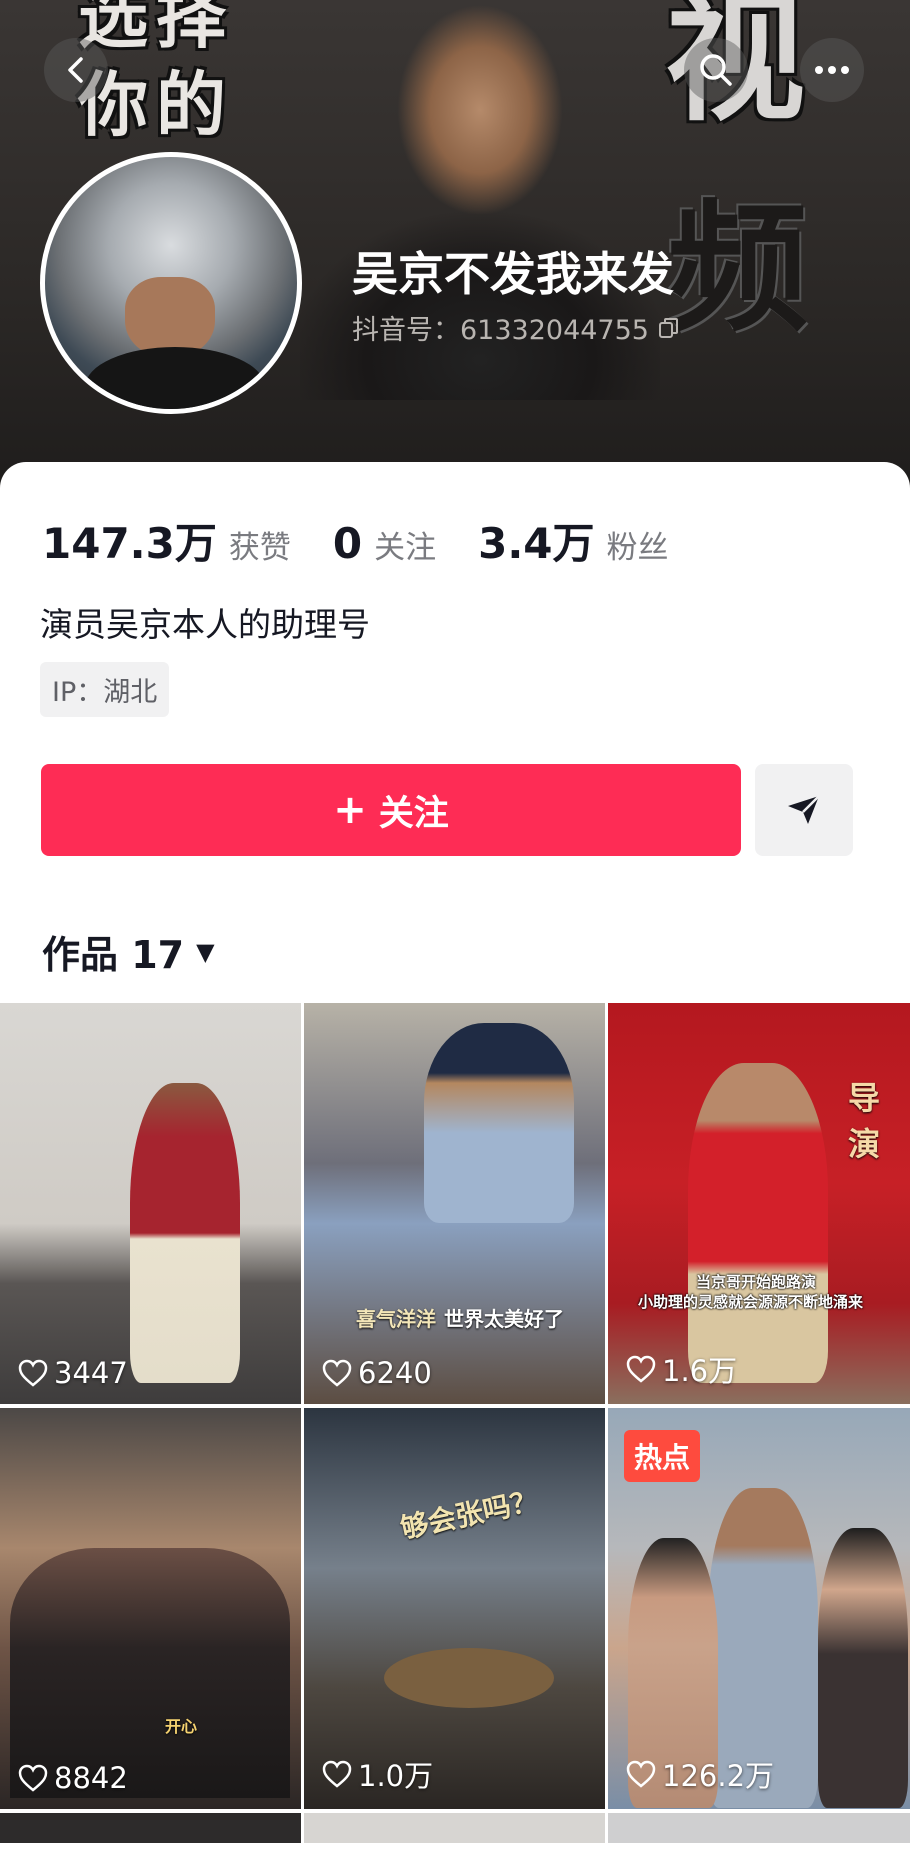  What do you see at coordinates (500, 330) in the screenshot?
I see `douyin-id-text: 抖音号：61332044755` at bounding box center [500, 330].